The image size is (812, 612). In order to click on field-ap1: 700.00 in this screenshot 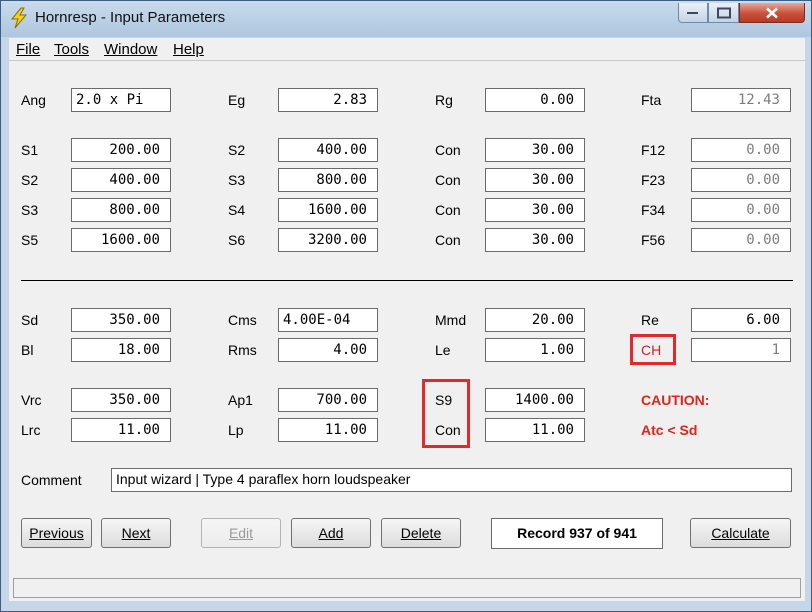, I will do `click(328, 400)`.